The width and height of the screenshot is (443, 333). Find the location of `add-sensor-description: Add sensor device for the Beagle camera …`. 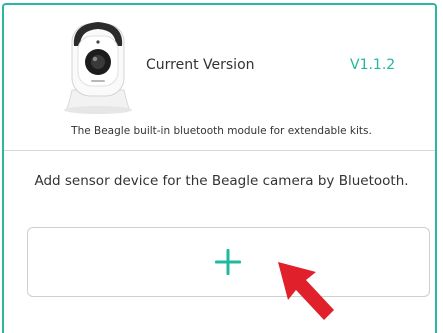

add-sensor-description: Add sensor device for the Beagle camera … is located at coordinates (221, 181).